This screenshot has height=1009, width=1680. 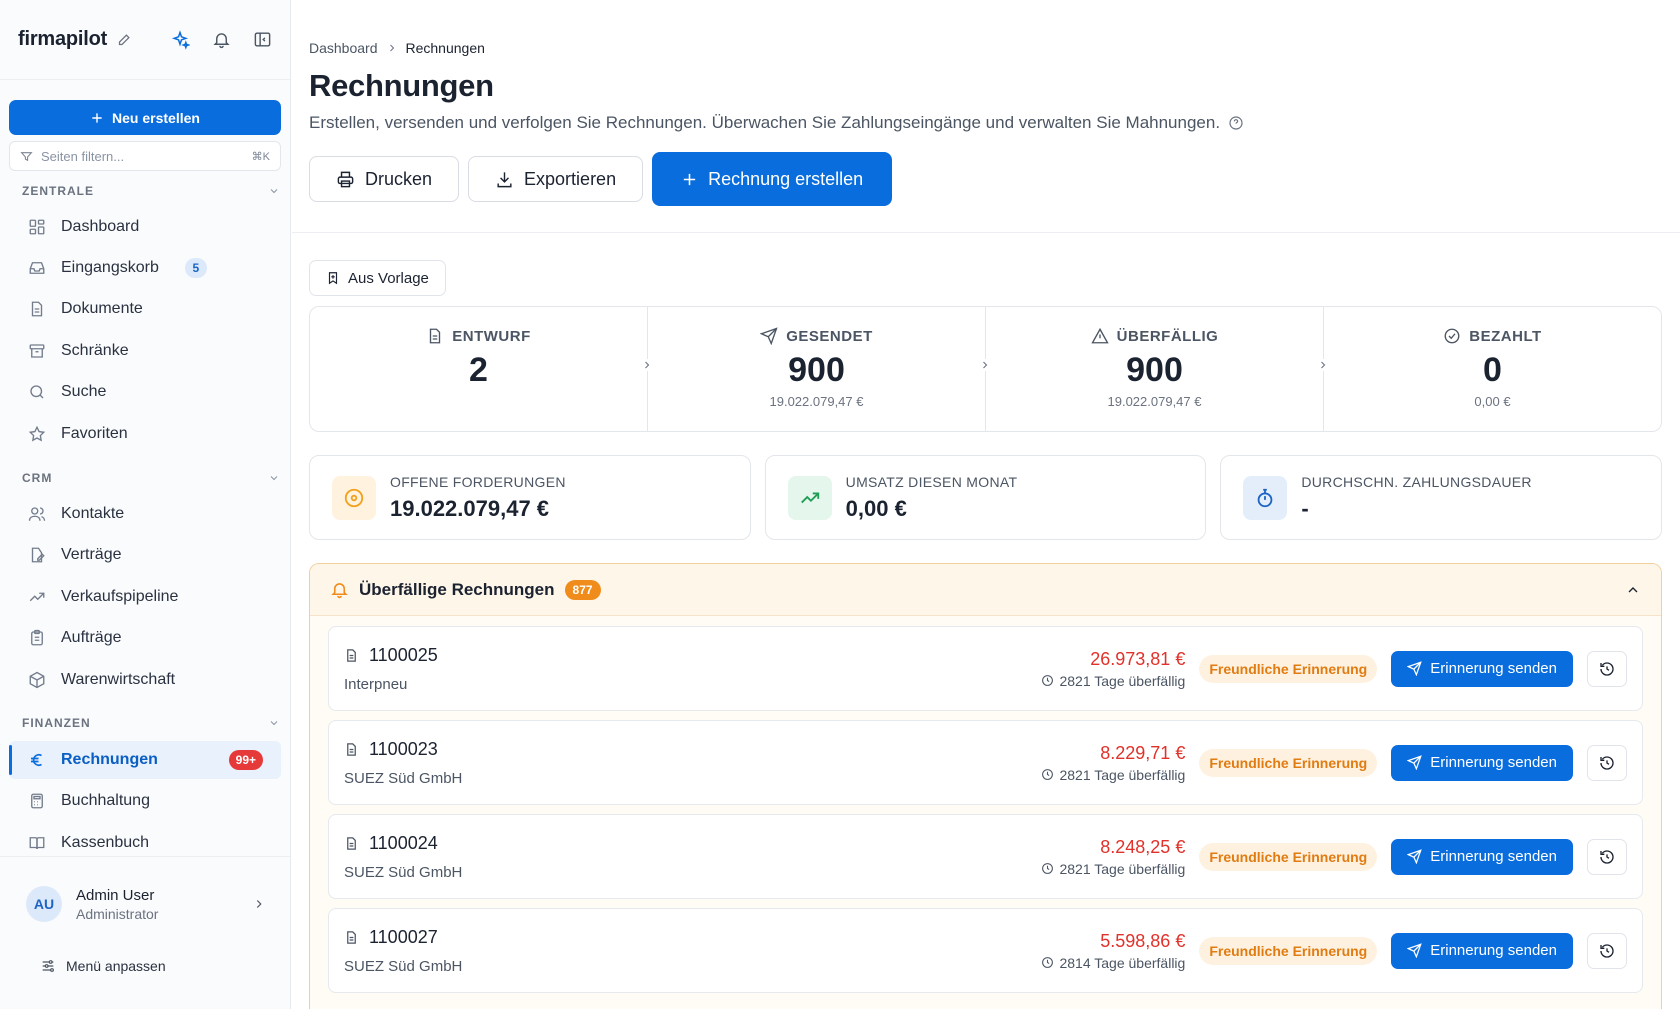 I want to click on inbox-count-badge: 5, so click(x=195, y=268).